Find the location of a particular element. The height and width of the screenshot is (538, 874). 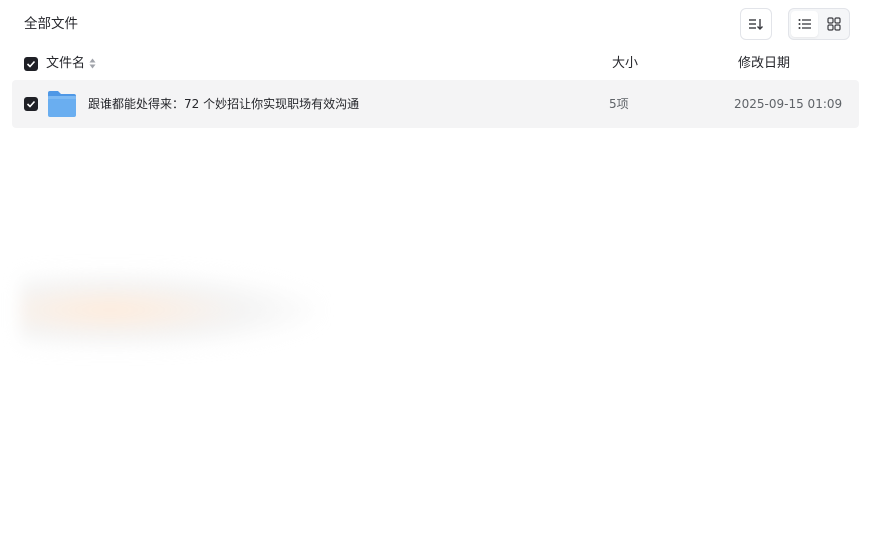

table-header: 文件名 大小 修改日期 is located at coordinates (437, 64).